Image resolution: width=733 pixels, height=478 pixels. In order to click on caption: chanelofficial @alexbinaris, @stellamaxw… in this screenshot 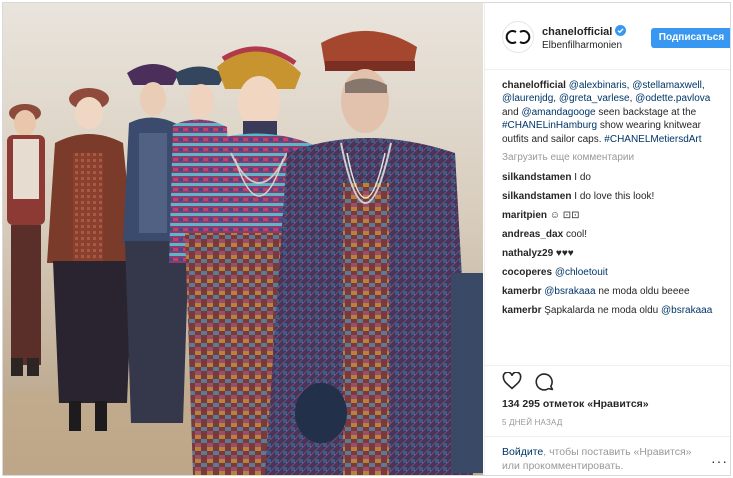, I will do `click(615, 112)`.